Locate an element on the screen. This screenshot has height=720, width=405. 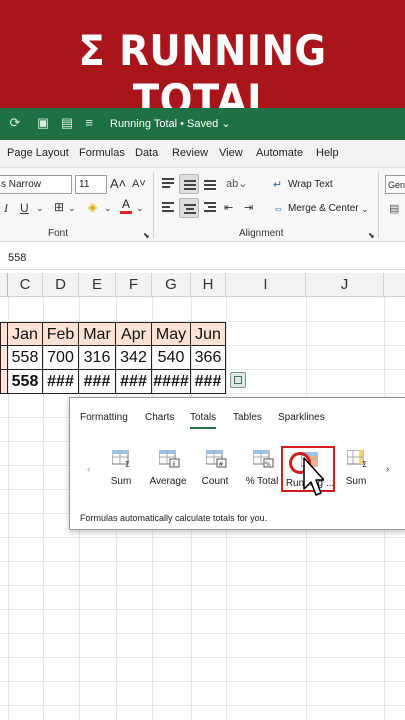
merge-dropdown-icon: ⌄ is located at coordinates (365, 209).